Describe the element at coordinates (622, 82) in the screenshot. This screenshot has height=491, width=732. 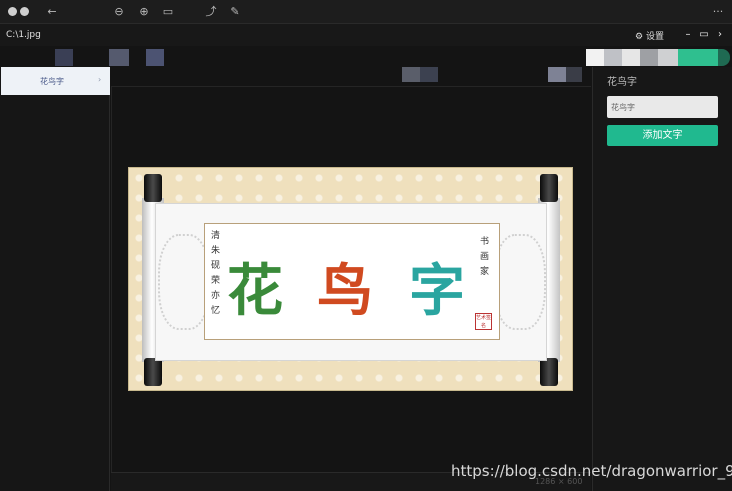
I see `panel-title: 花鸟字` at that location.